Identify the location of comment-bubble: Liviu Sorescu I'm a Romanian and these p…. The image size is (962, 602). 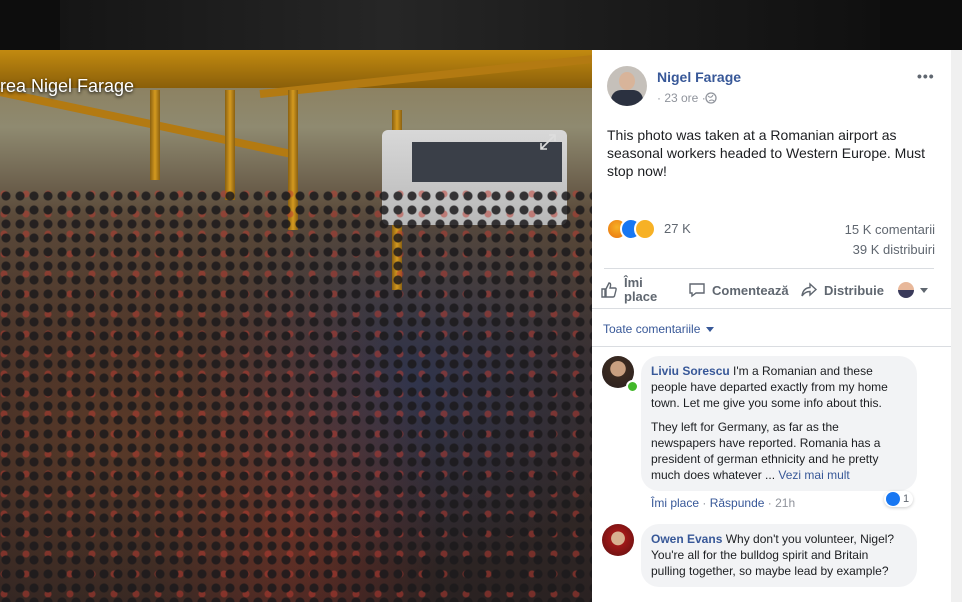
(779, 423).